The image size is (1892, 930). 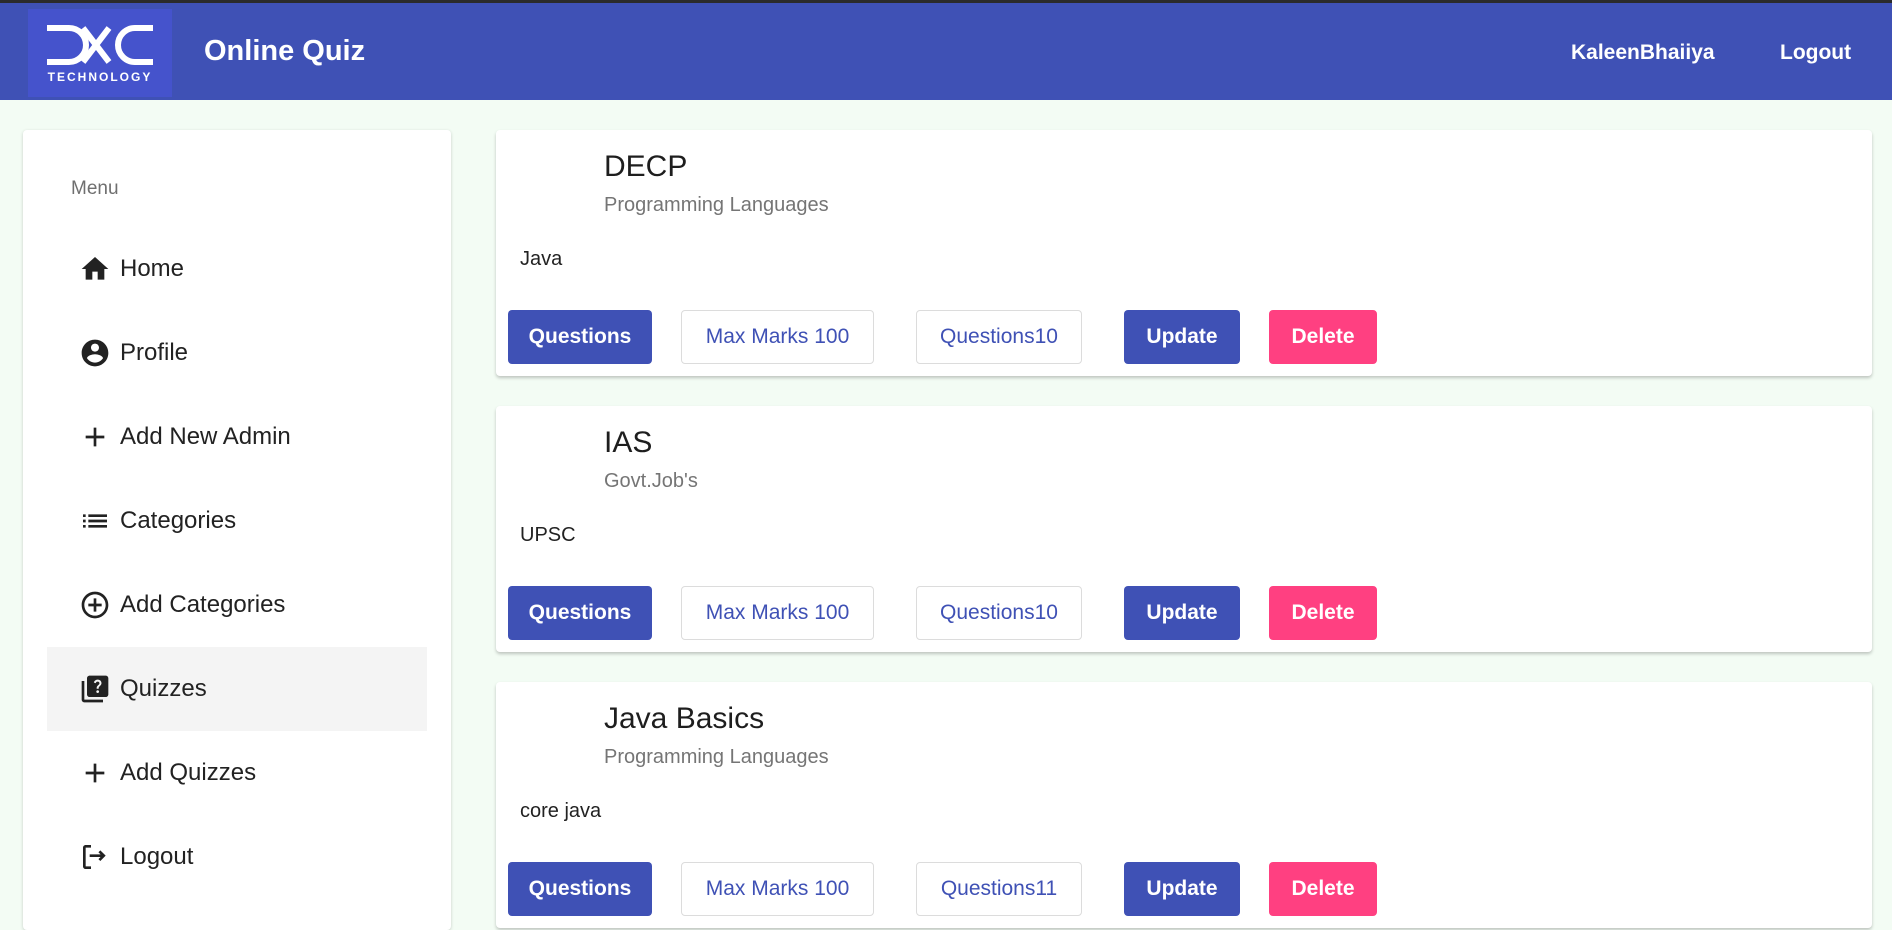 What do you see at coordinates (237, 857) in the screenshot?
I see `sidebar-item-logout: Logout` at bounding box center [237, 857].